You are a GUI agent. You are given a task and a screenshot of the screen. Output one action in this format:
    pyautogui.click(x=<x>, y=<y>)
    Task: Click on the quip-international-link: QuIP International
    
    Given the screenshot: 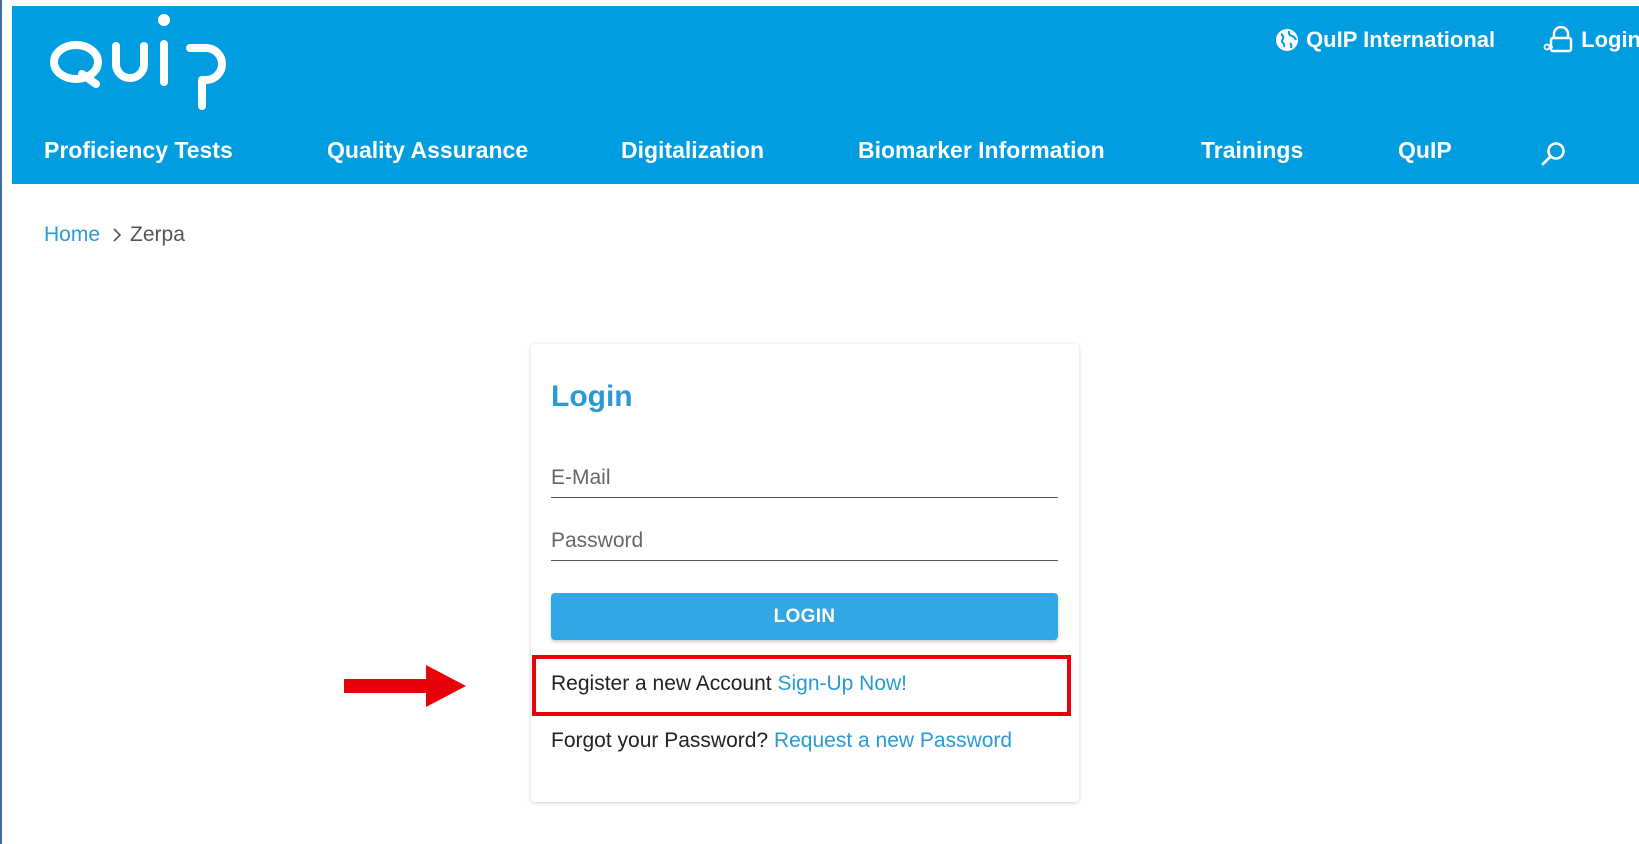 What is the action you would take?
    pyautogui.click(x=1384, y=40)
    